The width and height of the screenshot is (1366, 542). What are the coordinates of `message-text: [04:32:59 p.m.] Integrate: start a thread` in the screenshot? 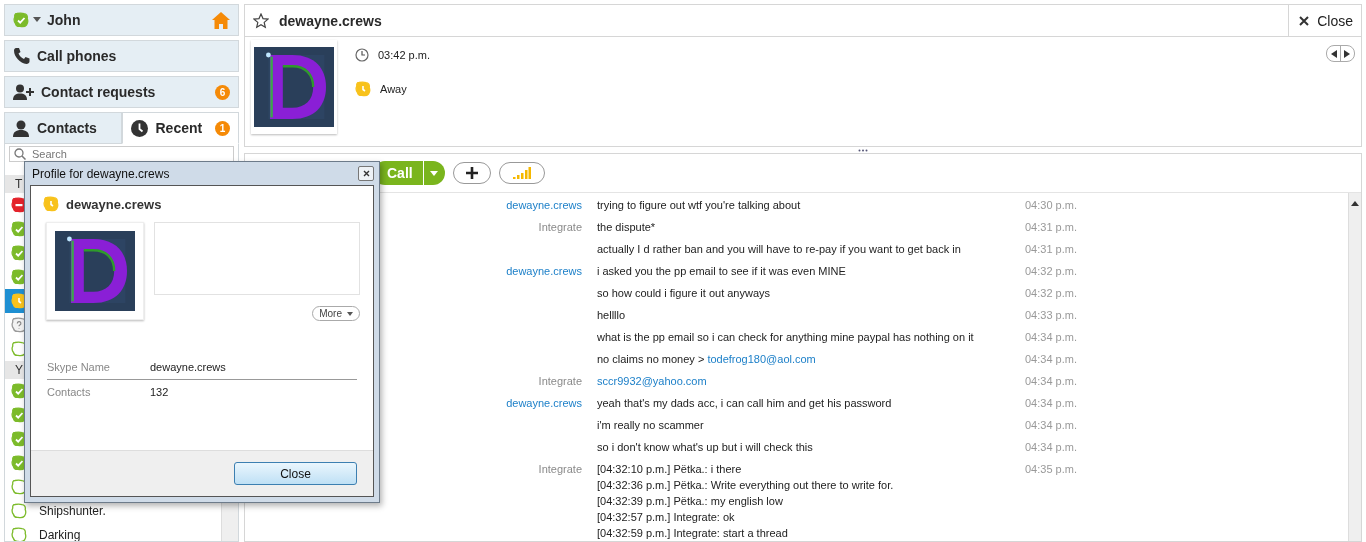 It's located at (693, 533).